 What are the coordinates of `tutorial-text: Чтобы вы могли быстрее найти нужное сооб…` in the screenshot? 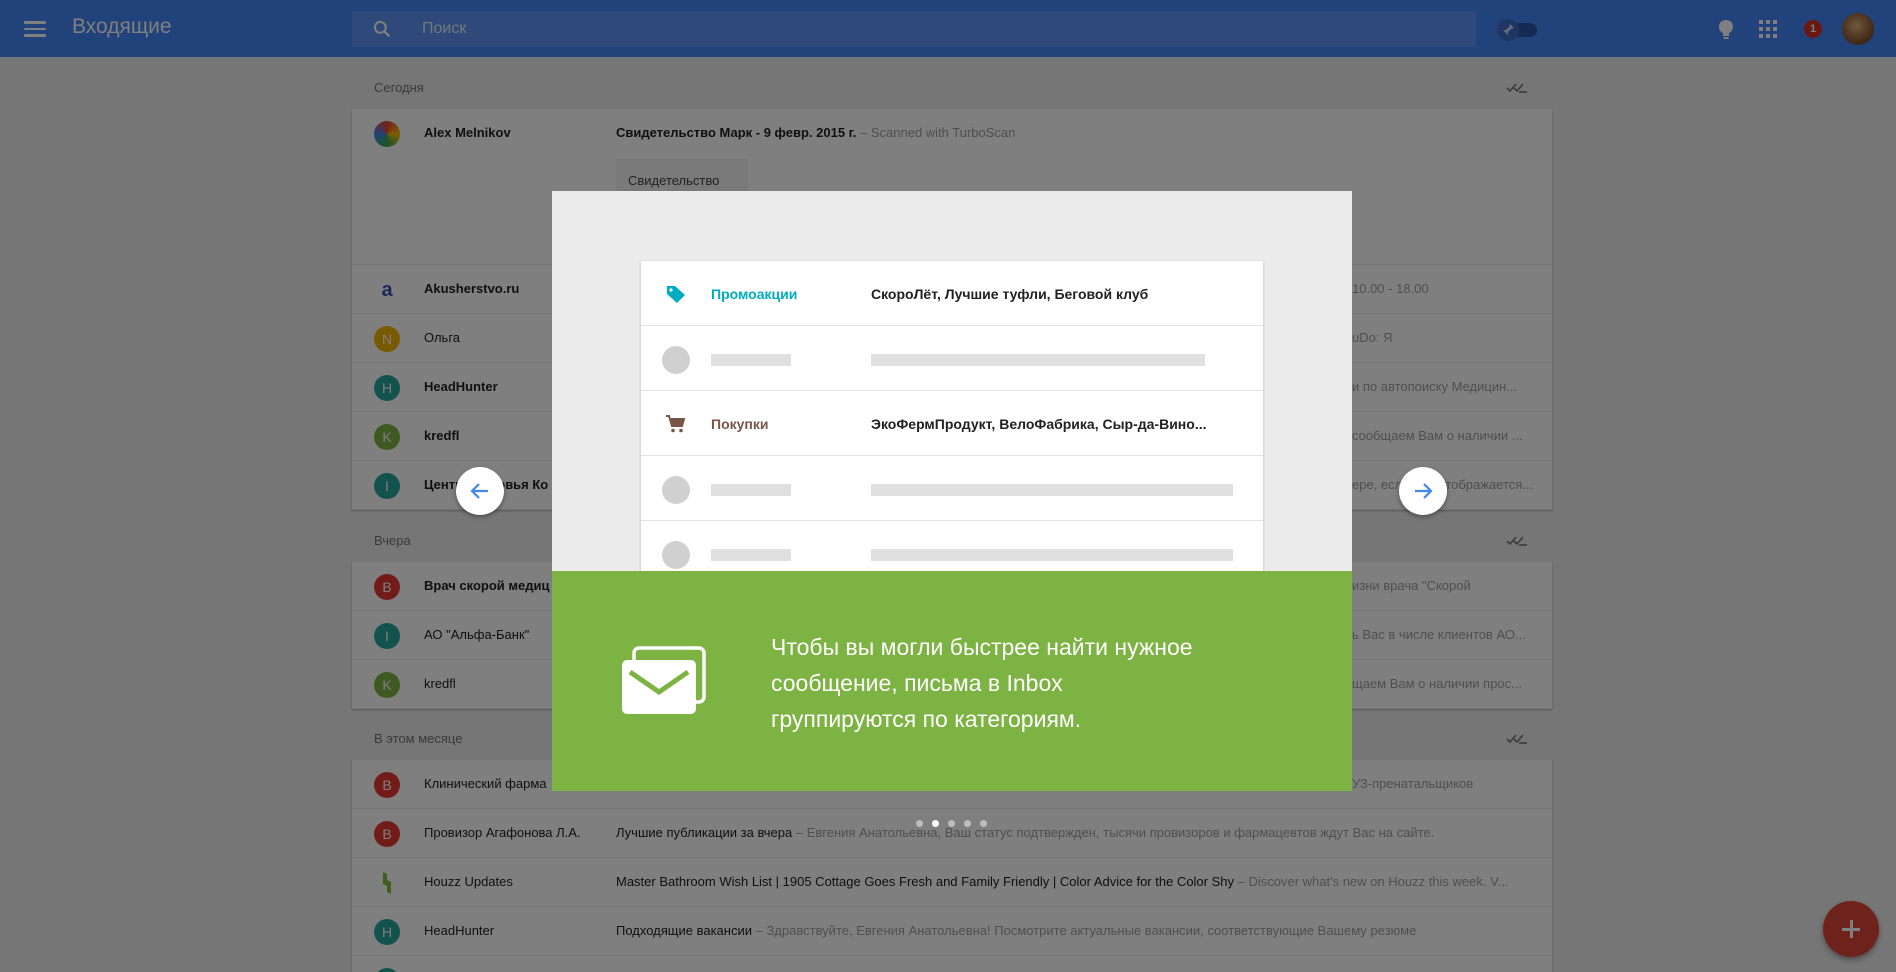 It's located at (982, 683).